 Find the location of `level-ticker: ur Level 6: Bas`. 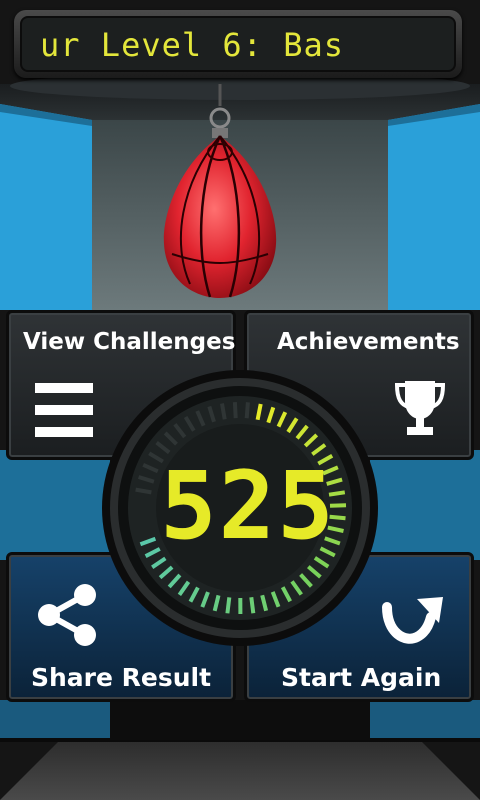

level-ticker: ur Level 6: Bas is located at coordinates (238, 44).